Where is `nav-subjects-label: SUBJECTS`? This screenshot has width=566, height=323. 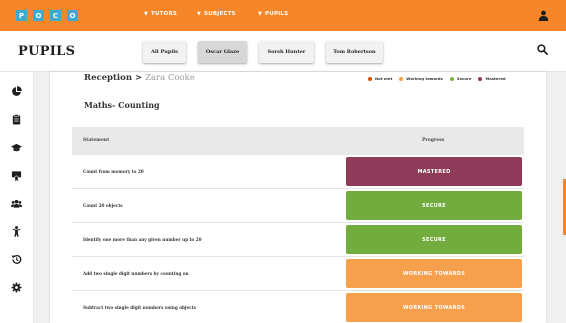
nav-subjects-label: SUBJECTS is located at coordinates (220, 14).